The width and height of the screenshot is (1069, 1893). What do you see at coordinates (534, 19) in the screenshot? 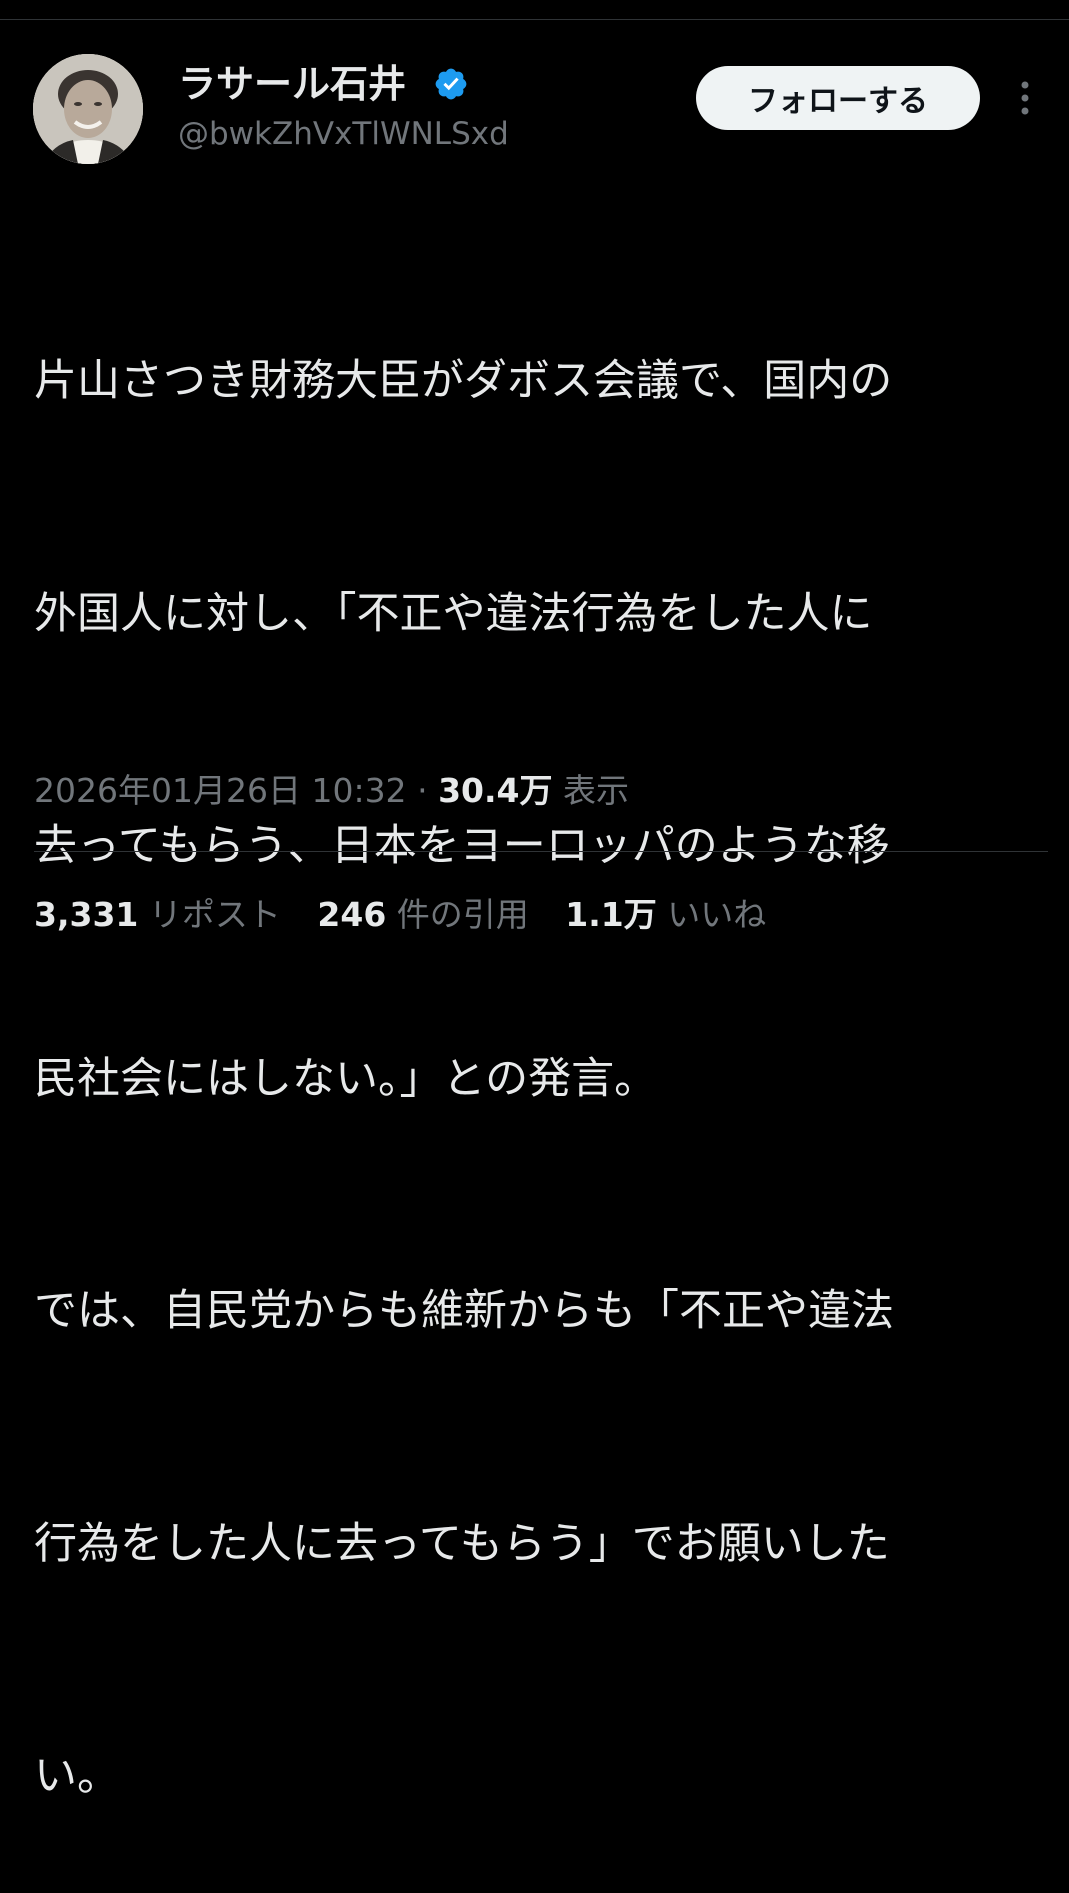
I see `top-divider` at bounding box center [534, 19].